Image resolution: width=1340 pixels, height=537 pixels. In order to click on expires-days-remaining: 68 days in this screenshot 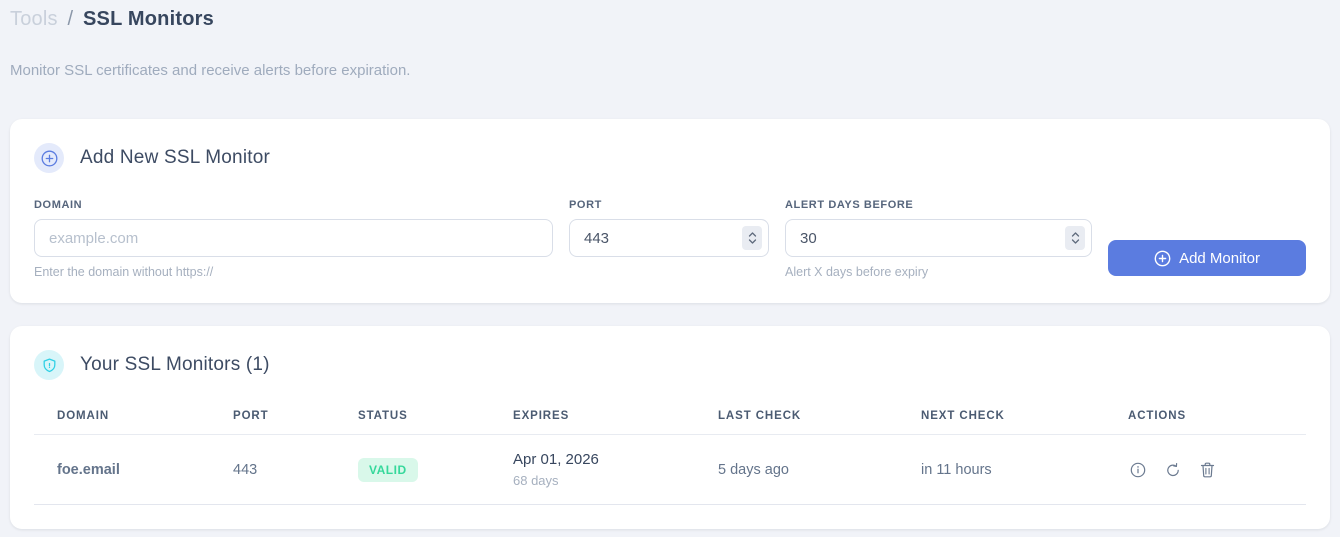, I will do `click(536, 480)`.